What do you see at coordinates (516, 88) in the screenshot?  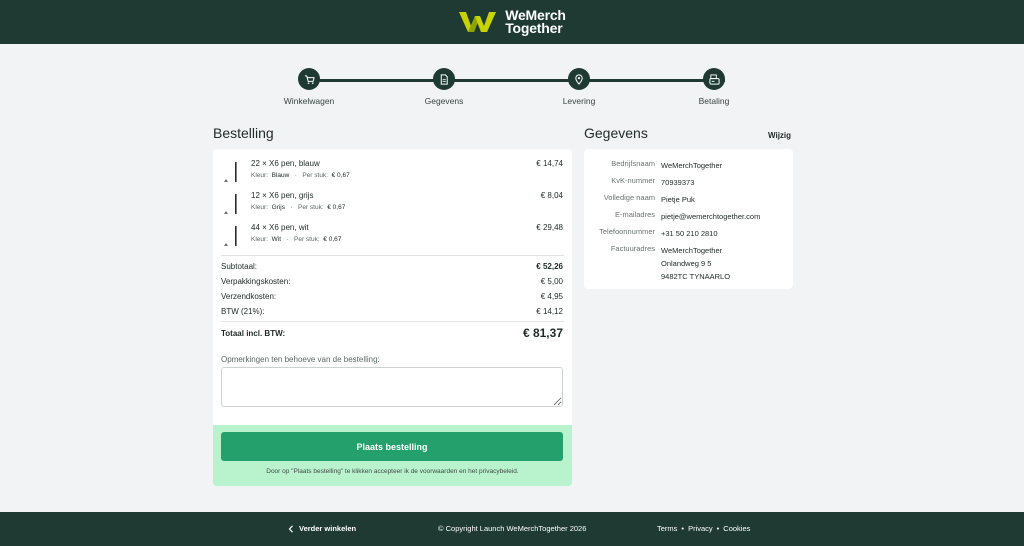 I see `checkout-stepper: Winkelwagen Gegevens Levering Betaling` at bounding box center [516, 88].